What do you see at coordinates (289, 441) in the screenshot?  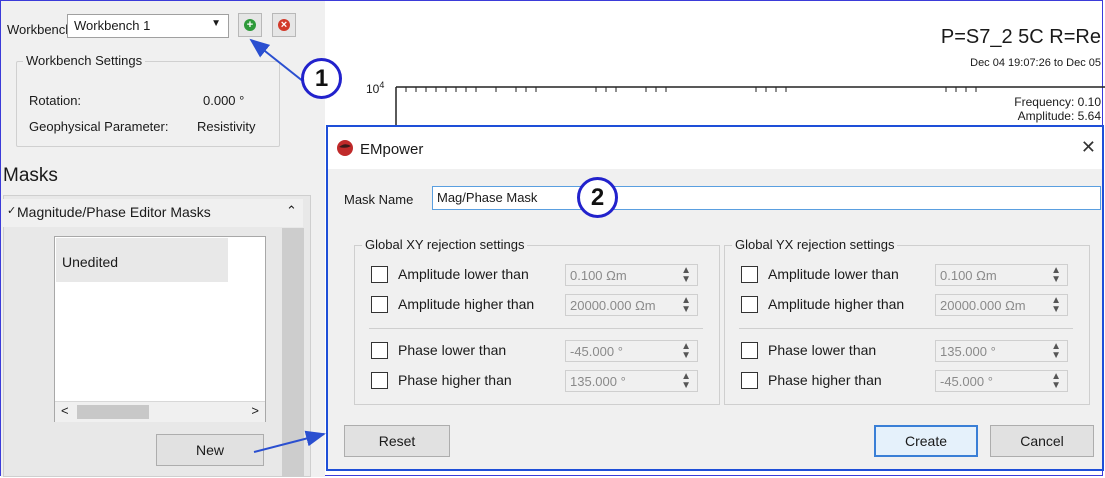 I see `new-to-dialog-arrow` at bounding box center [289, 441].